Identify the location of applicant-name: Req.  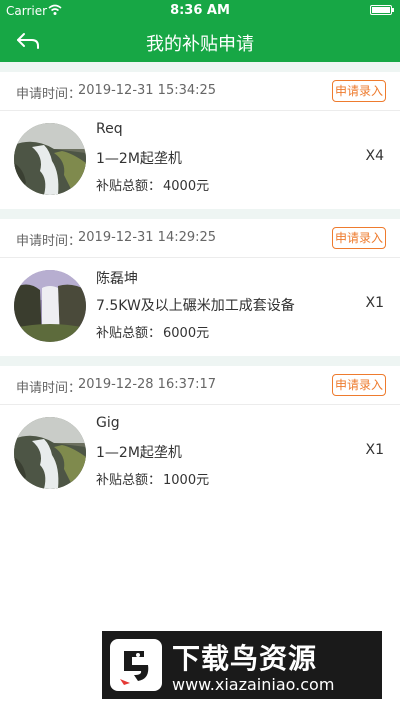
(109, 129).